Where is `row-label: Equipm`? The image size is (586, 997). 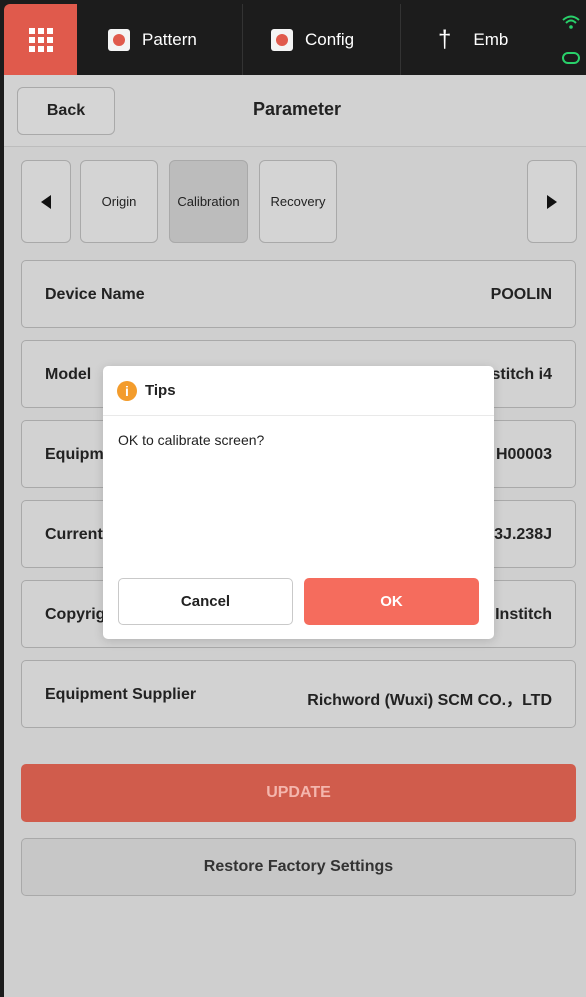 row-label: Equipm is located at coordinates (74, 454).